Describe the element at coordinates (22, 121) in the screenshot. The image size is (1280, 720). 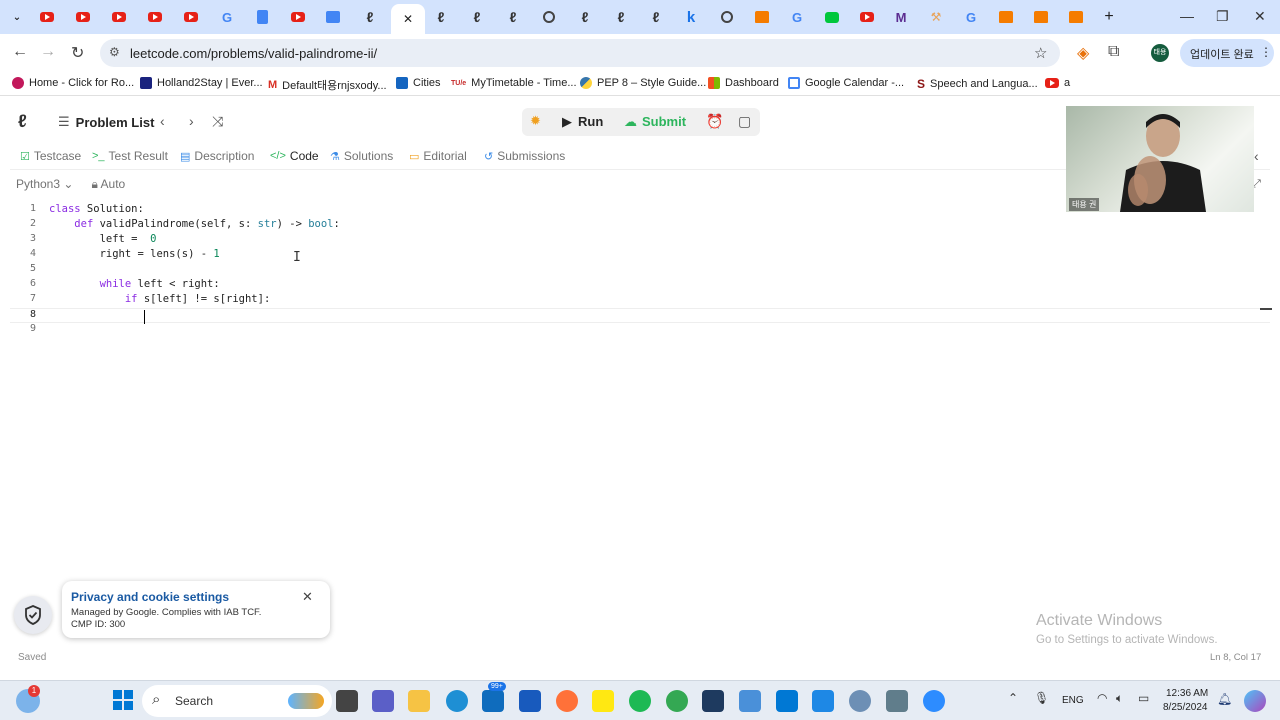
I see `leetcode-logo-icon: ℓ` at that location.